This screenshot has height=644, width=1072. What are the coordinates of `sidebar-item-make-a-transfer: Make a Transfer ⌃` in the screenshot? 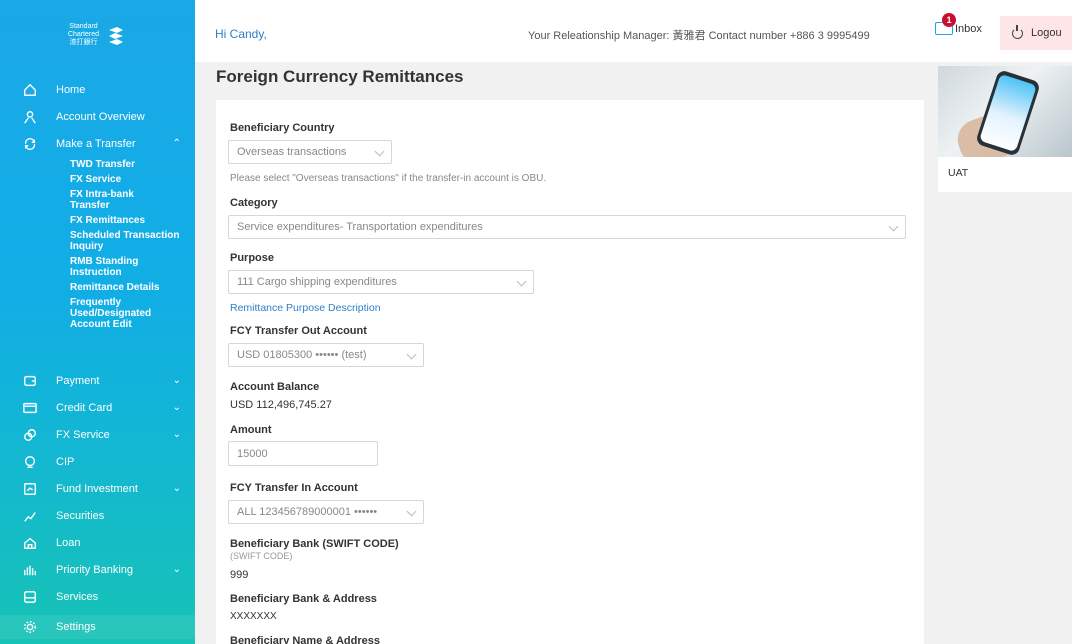 It's located at (97, 143).